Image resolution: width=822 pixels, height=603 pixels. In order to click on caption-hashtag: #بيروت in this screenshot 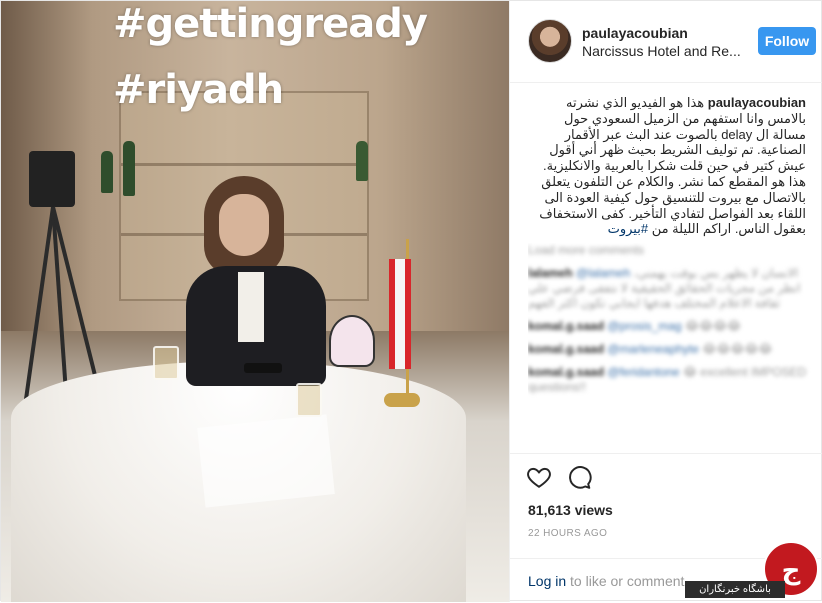, I will do `click(628, 228)`.